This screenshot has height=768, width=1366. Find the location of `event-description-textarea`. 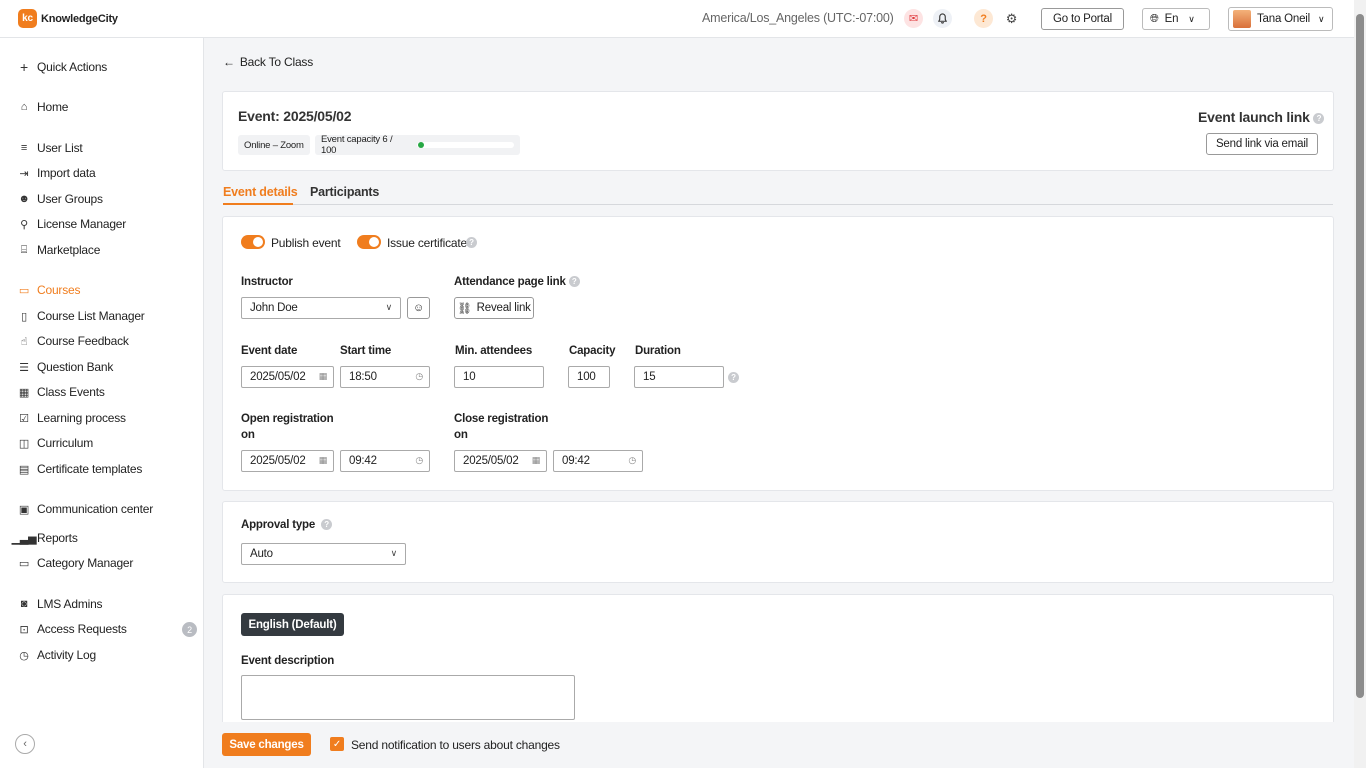

event-description-textarea is located at coordinates (408, 697).